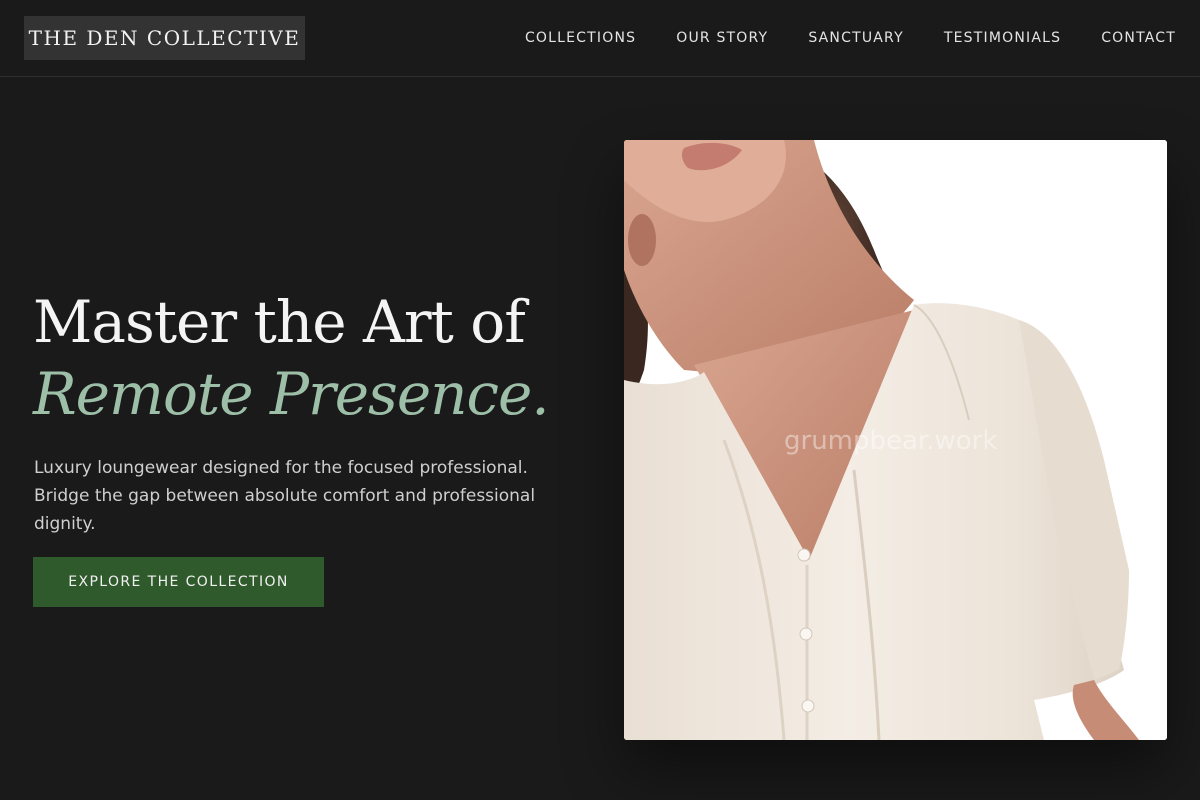 The height and width of the screenshot is (800, 1200). What do you see at coordinates (722, 38) in the screenshot?
I see `nav-link-our-story: OUR STORY` at bounding box center [722, 38].